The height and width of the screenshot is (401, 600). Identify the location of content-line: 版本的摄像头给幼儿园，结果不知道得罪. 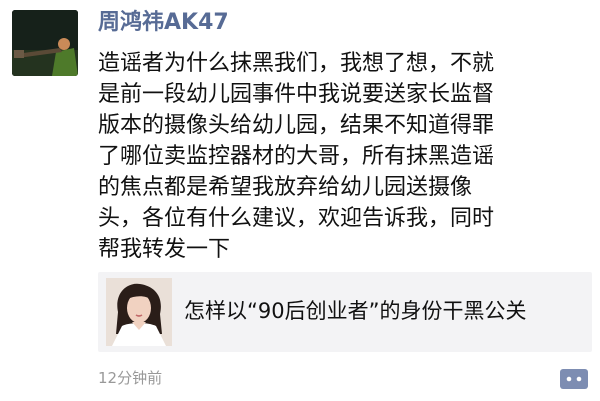
(296, 125).